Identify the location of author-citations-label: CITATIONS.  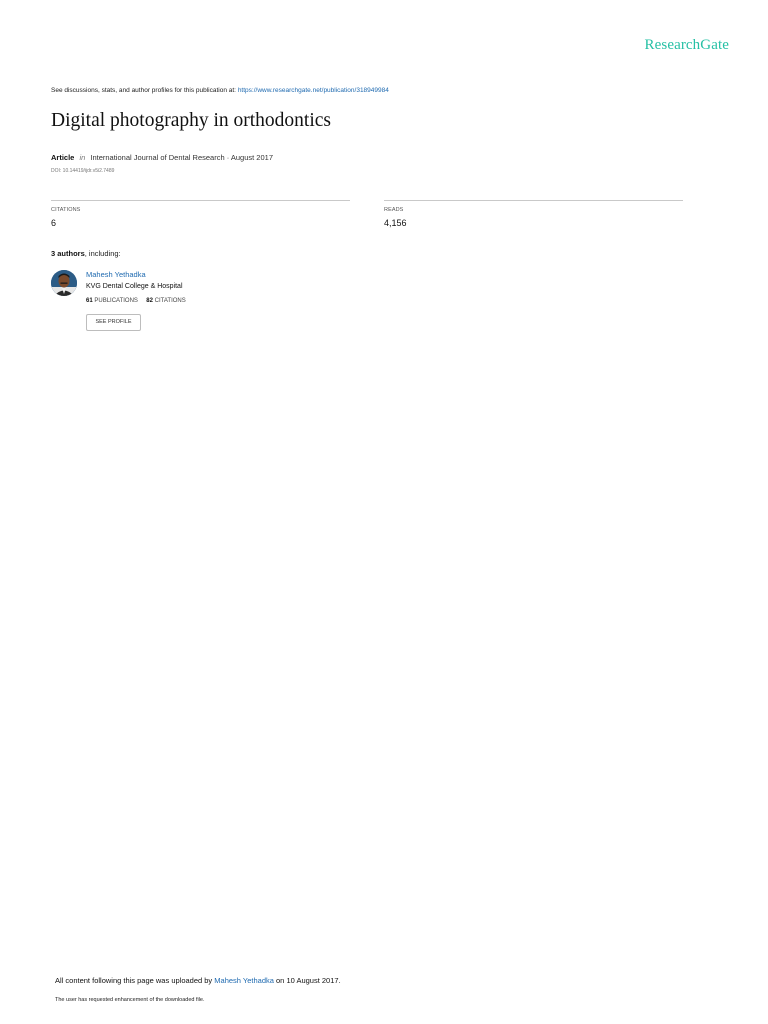
(170, 301).